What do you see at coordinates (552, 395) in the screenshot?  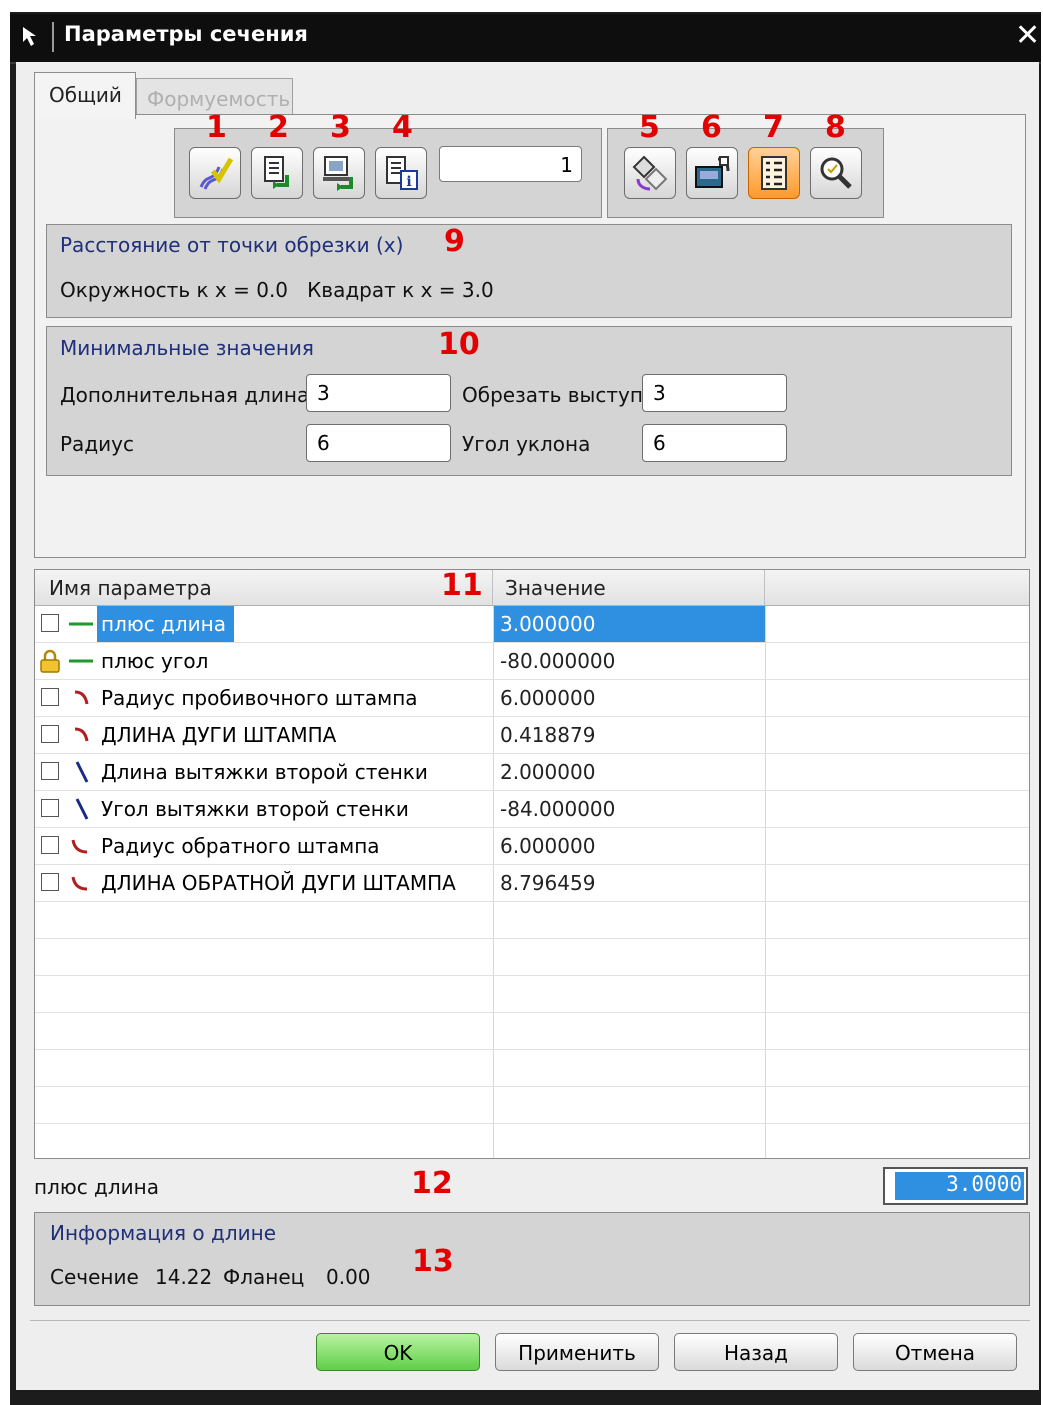 I see `trim-protrusion-label: Обрезать выступ` at bounding box center [552, 395].